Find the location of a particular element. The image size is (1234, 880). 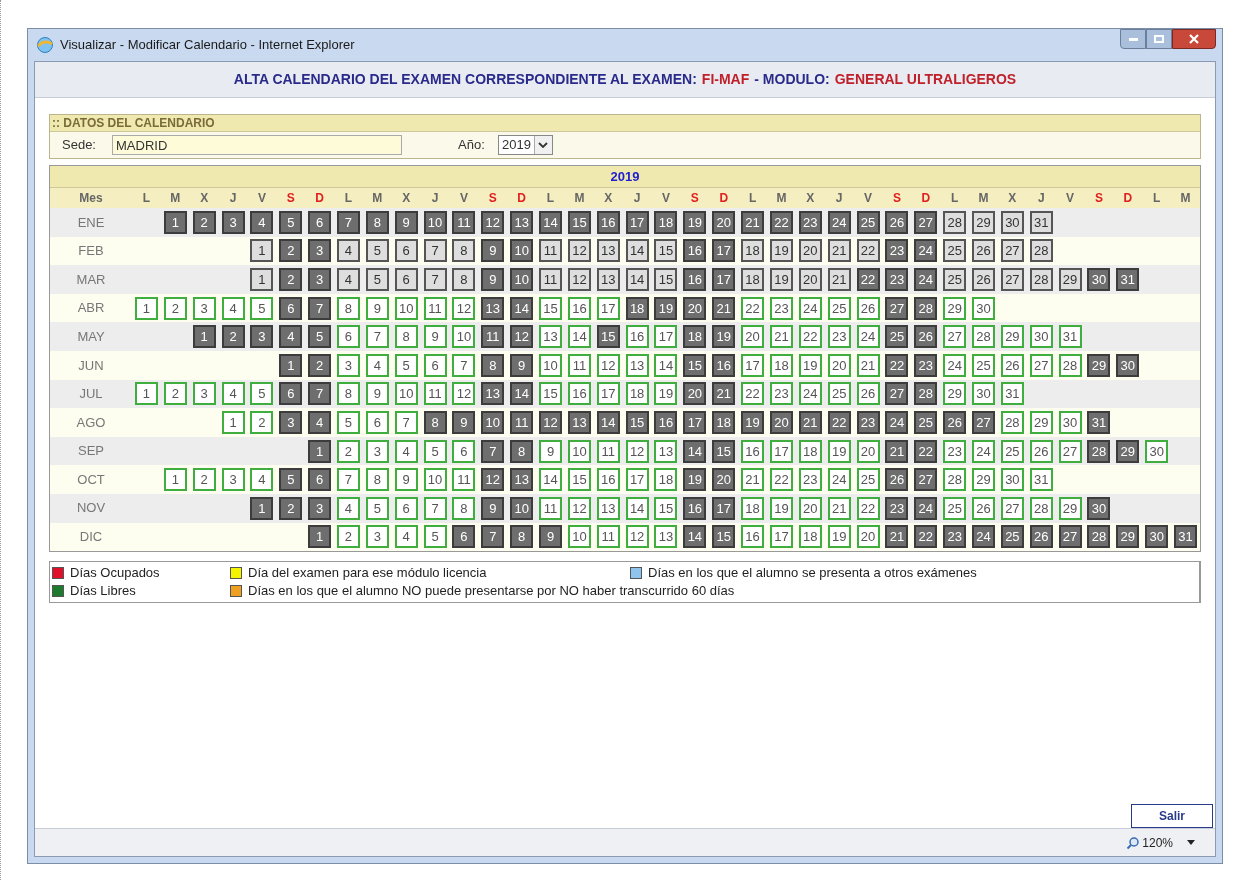

caret-icon is located at coordinates (1191, 842).